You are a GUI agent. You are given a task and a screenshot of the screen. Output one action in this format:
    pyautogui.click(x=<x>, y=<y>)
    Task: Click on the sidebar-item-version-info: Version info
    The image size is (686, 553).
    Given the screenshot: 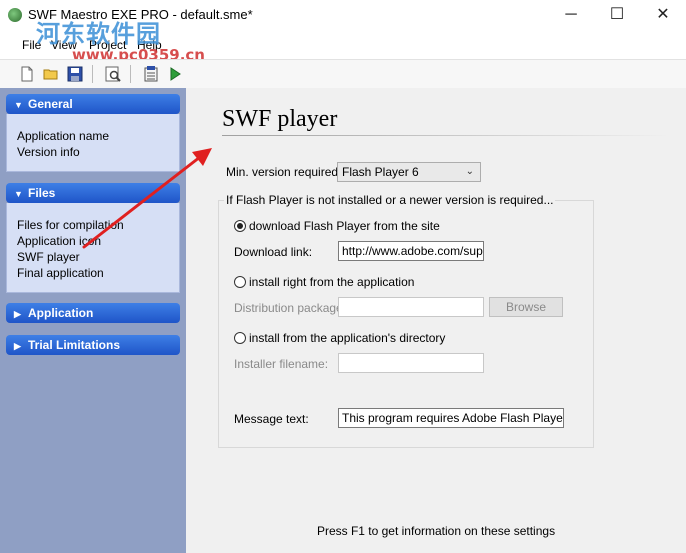 What is the action you would take?
    pyautogui.click(x=48, y=152)
    